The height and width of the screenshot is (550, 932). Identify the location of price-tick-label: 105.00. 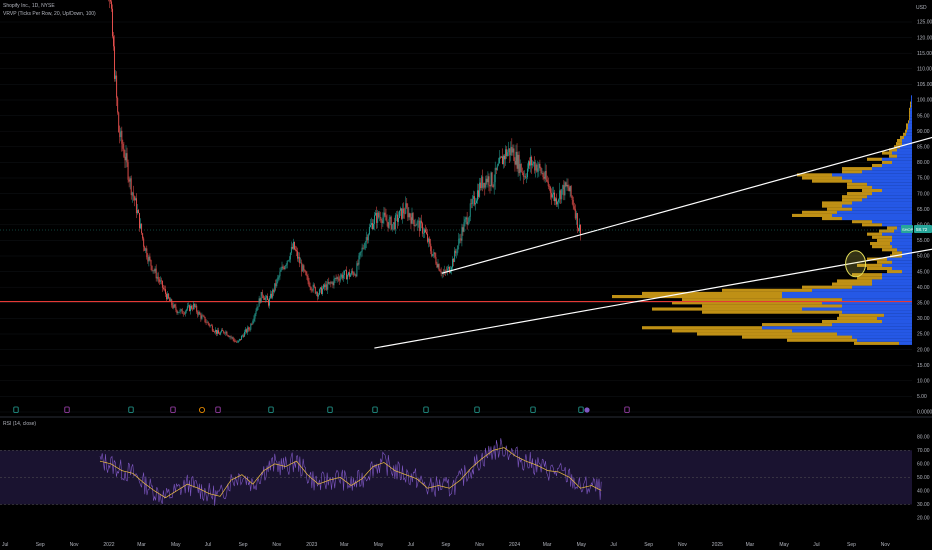
(924, 85).